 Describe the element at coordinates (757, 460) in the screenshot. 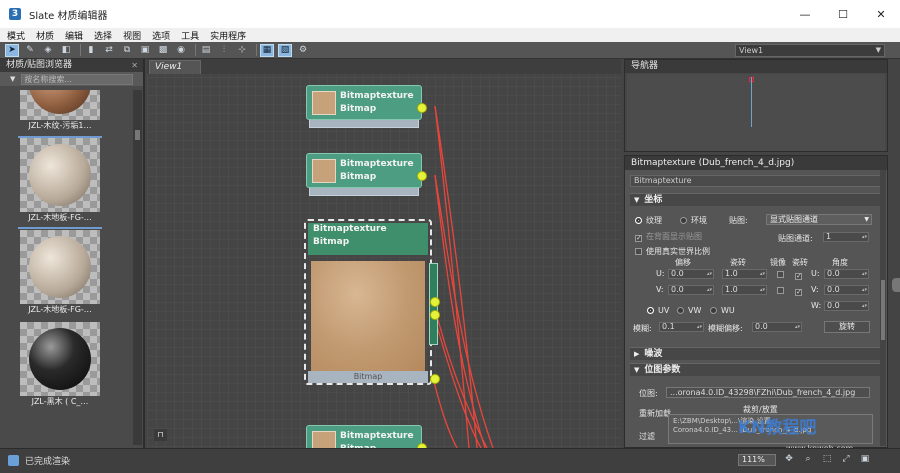

I see `zoom-field: 111%` at that location.